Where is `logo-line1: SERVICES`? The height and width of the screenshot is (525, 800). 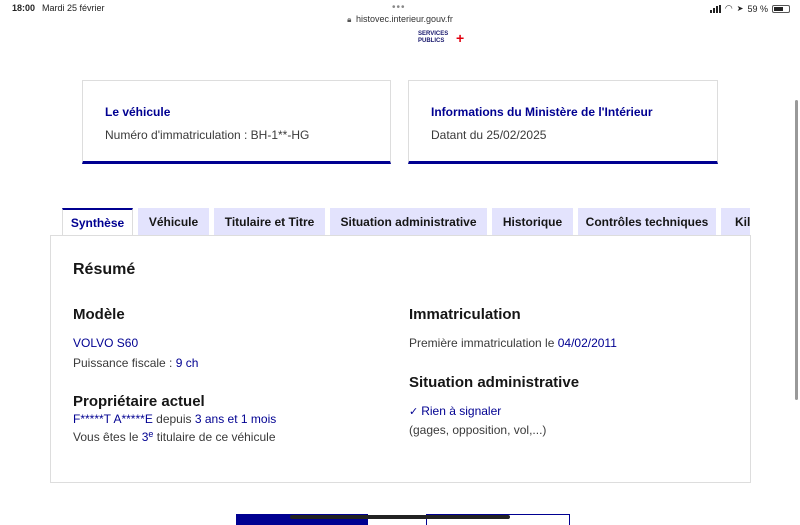
logo-line1: SERVICES is located at coordinates (433, 34).